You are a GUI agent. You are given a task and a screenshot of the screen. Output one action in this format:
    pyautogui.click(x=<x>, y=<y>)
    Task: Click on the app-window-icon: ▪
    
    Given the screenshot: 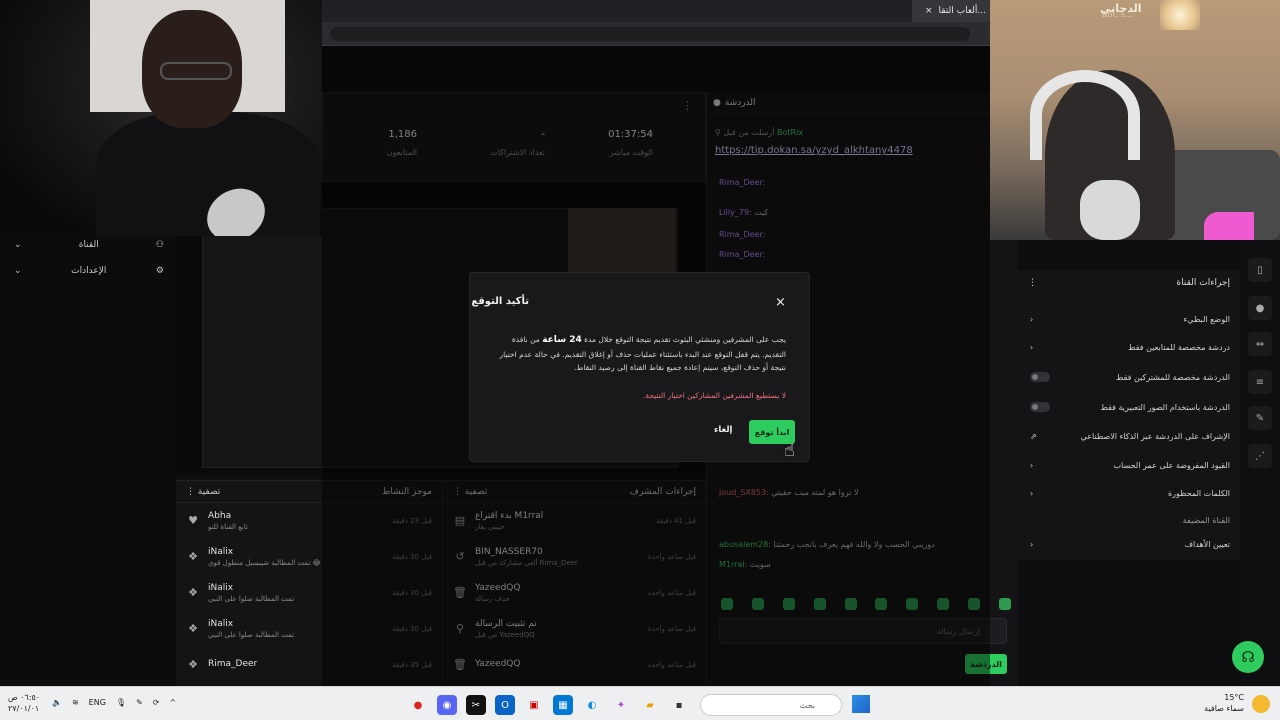 What is the action you would take?
    pyautogui.click(x=679, y=705)
    